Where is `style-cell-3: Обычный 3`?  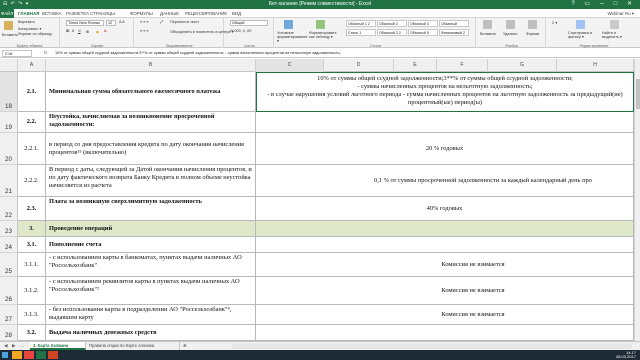 style-cell-3: Обычный 3 is located at coordinates (423, 23).